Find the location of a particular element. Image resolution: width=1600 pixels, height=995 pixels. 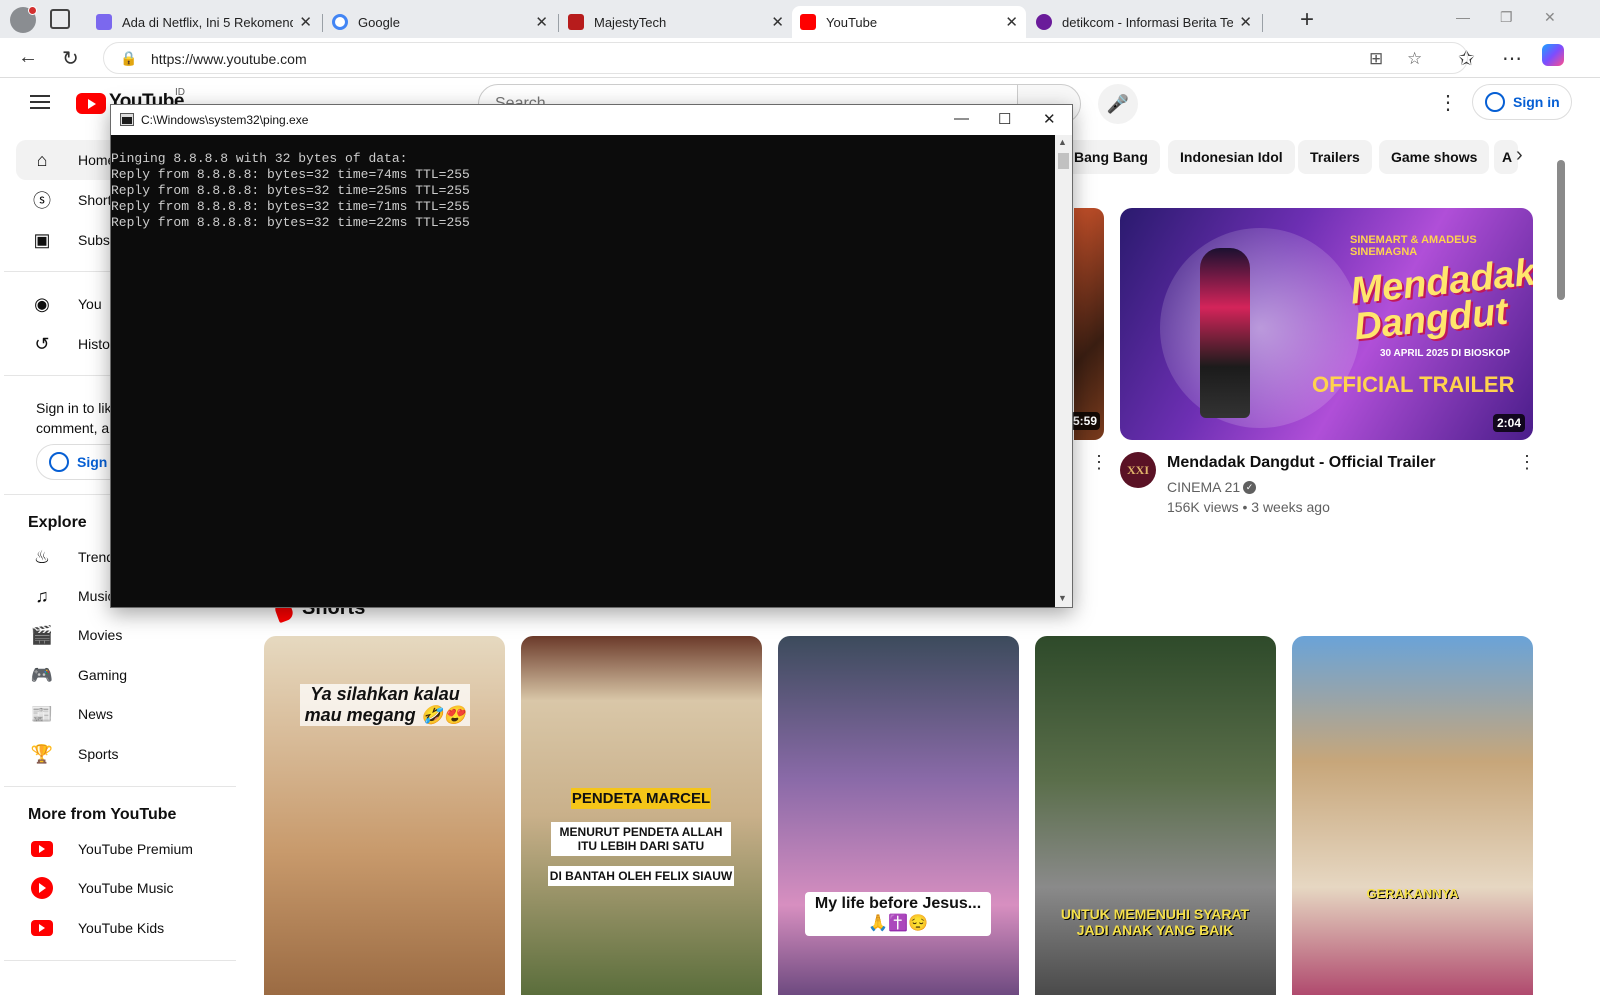

console-title-bar: C:\Windows\system32\ping.exe — ☐ ✕ is located at coordinates (591, 120).